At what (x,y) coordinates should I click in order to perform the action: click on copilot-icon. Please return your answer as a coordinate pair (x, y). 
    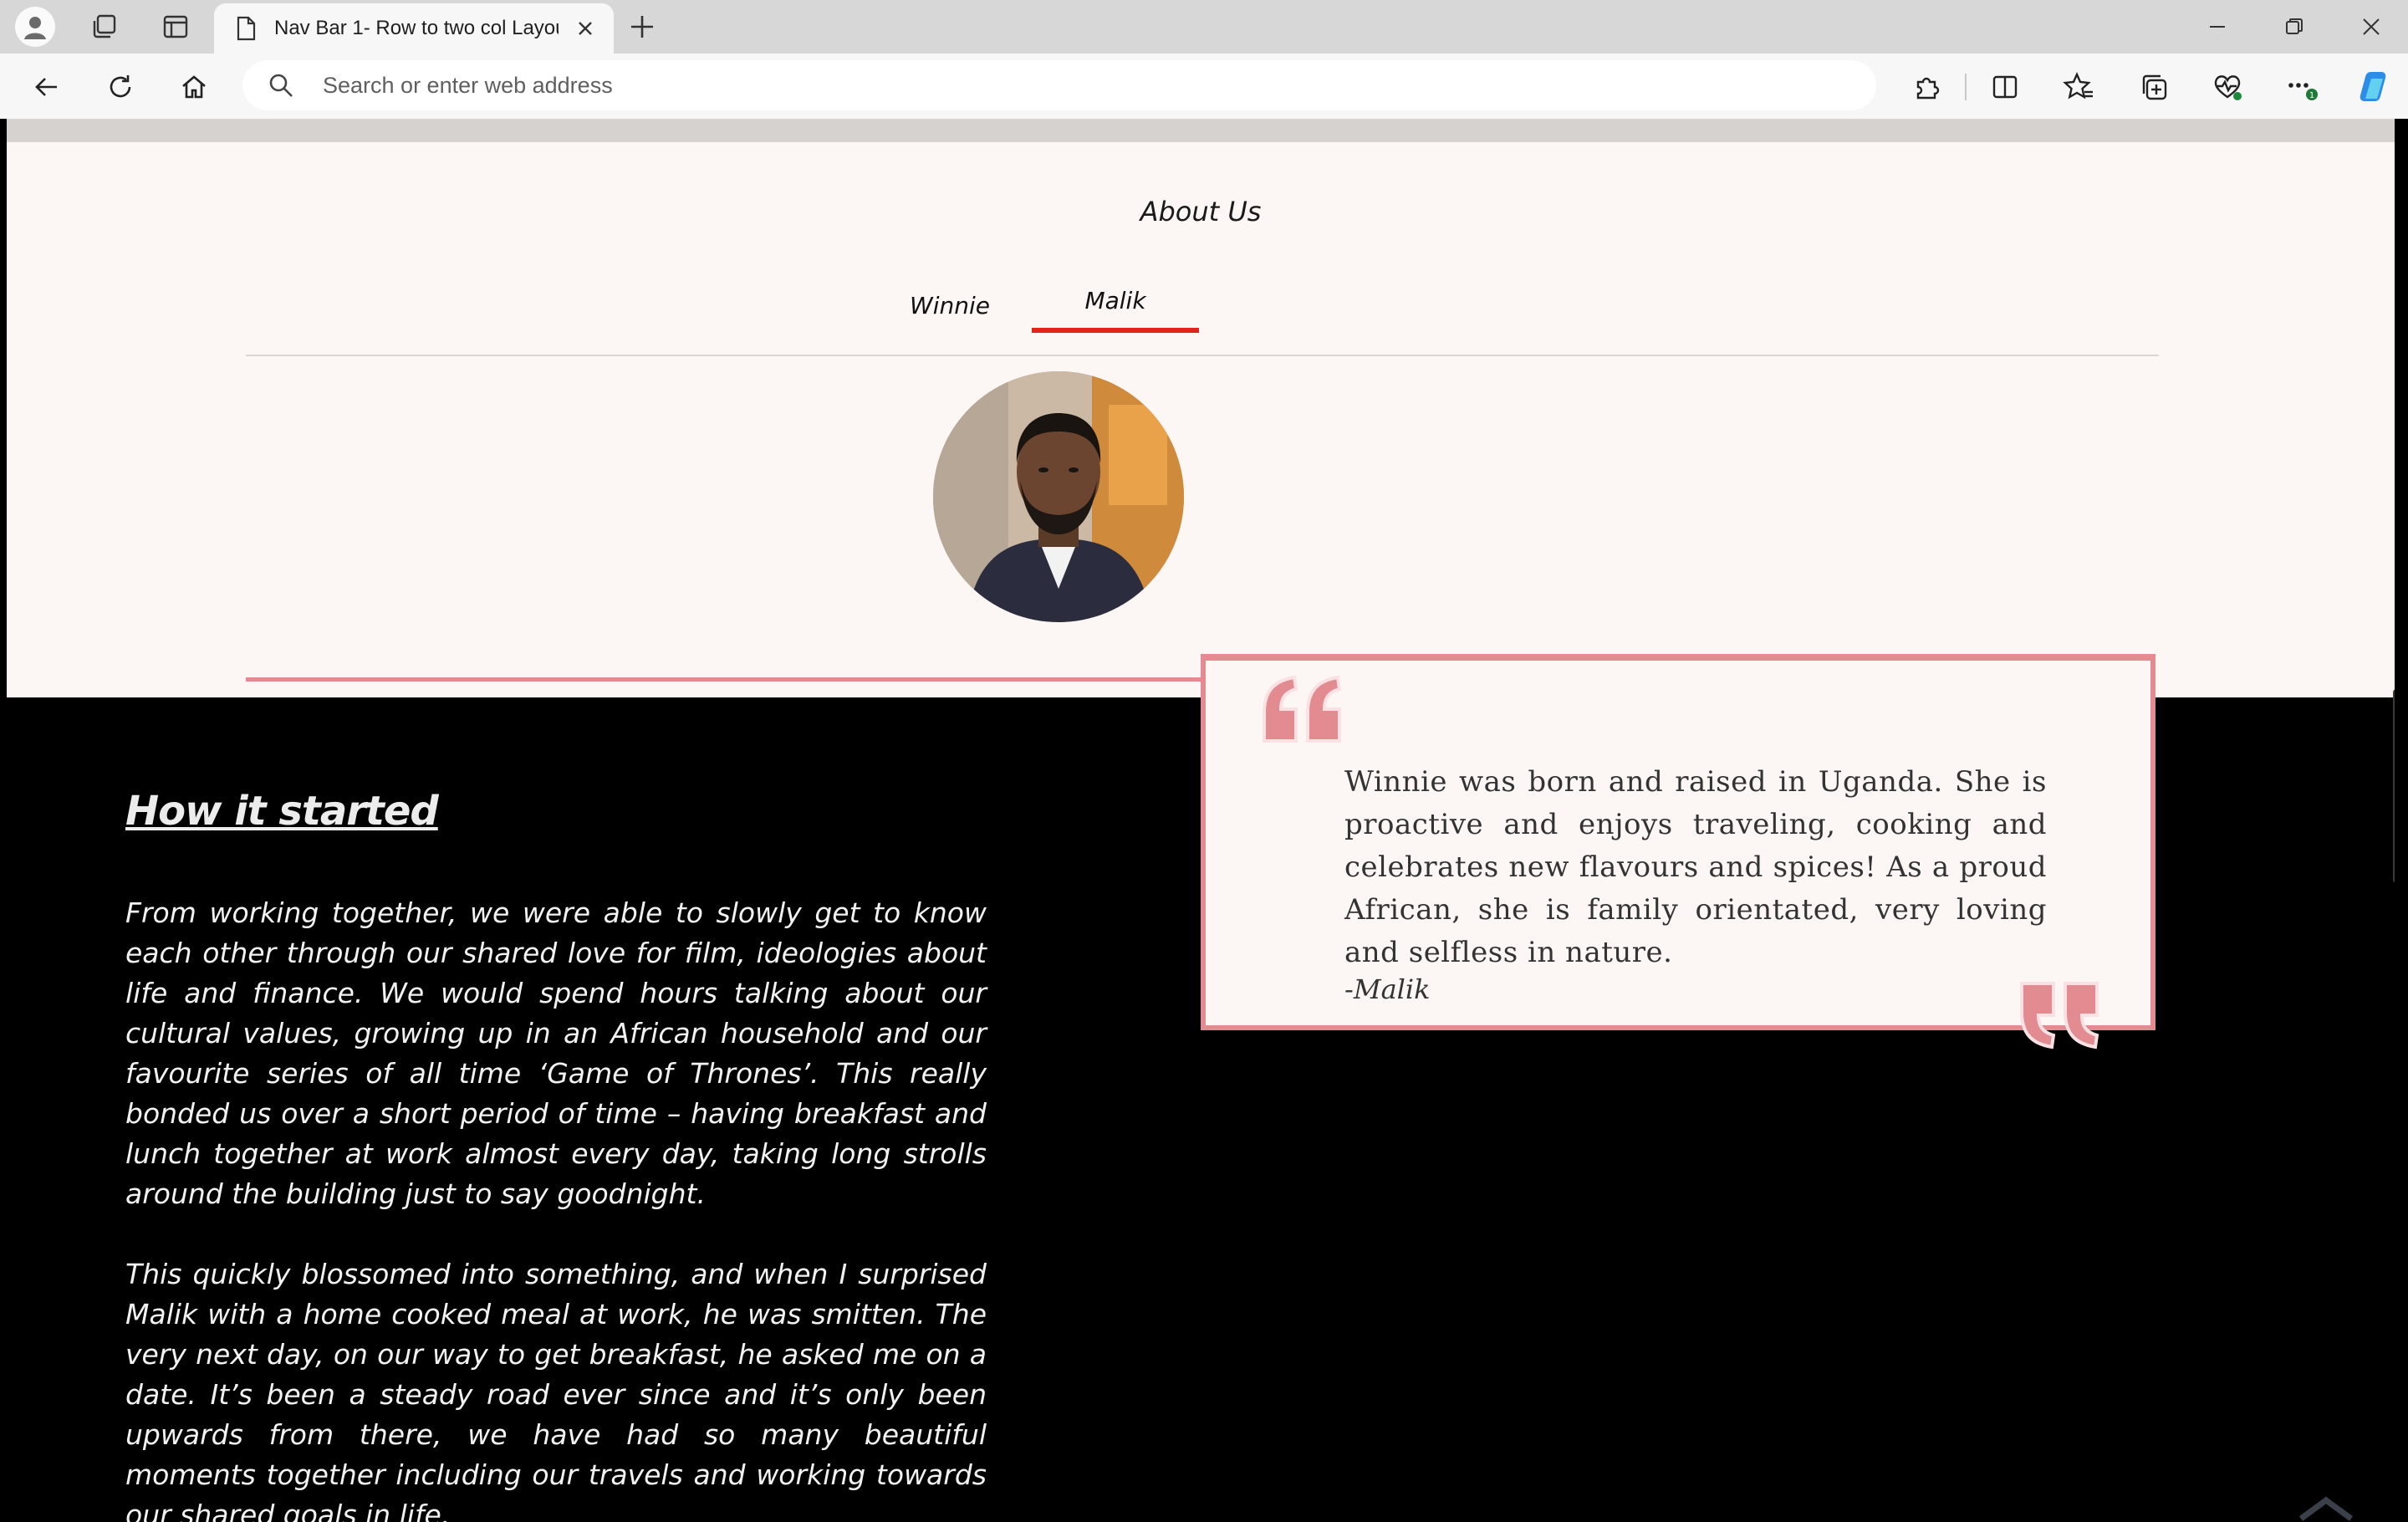
    Looking at the image, I should click on (2374, 87).